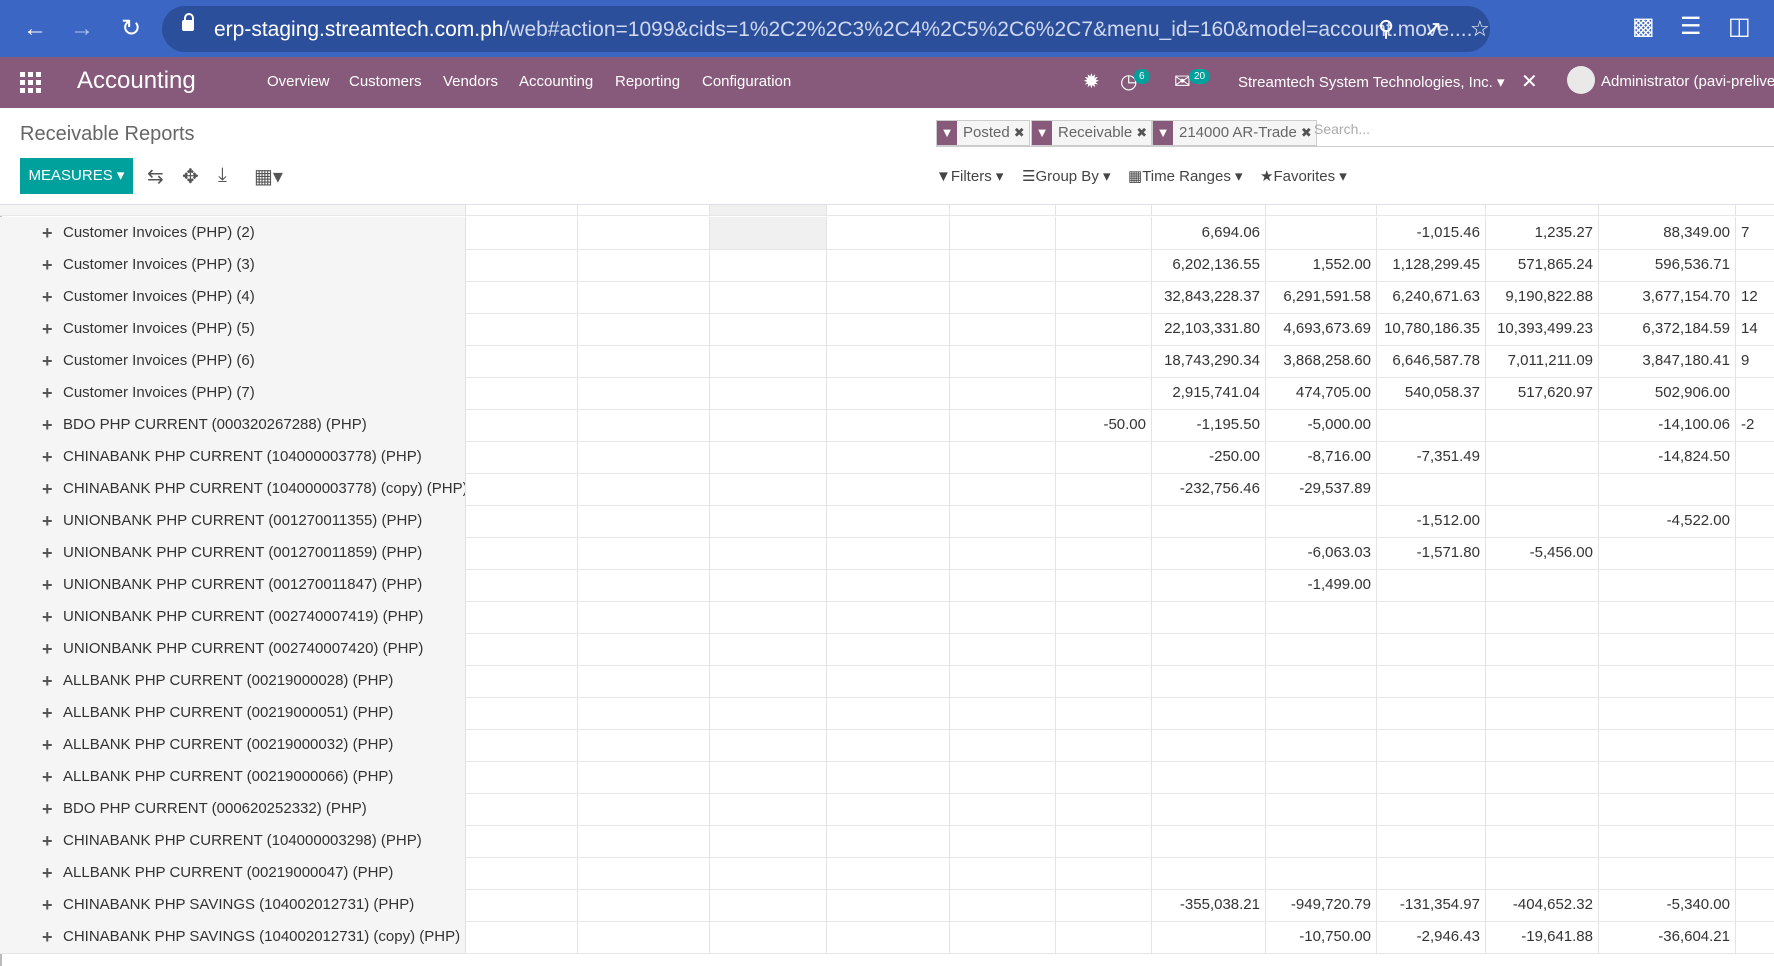  I want to click on facet-receivable: ▼ Receivable ✖, so click(1092, 133).